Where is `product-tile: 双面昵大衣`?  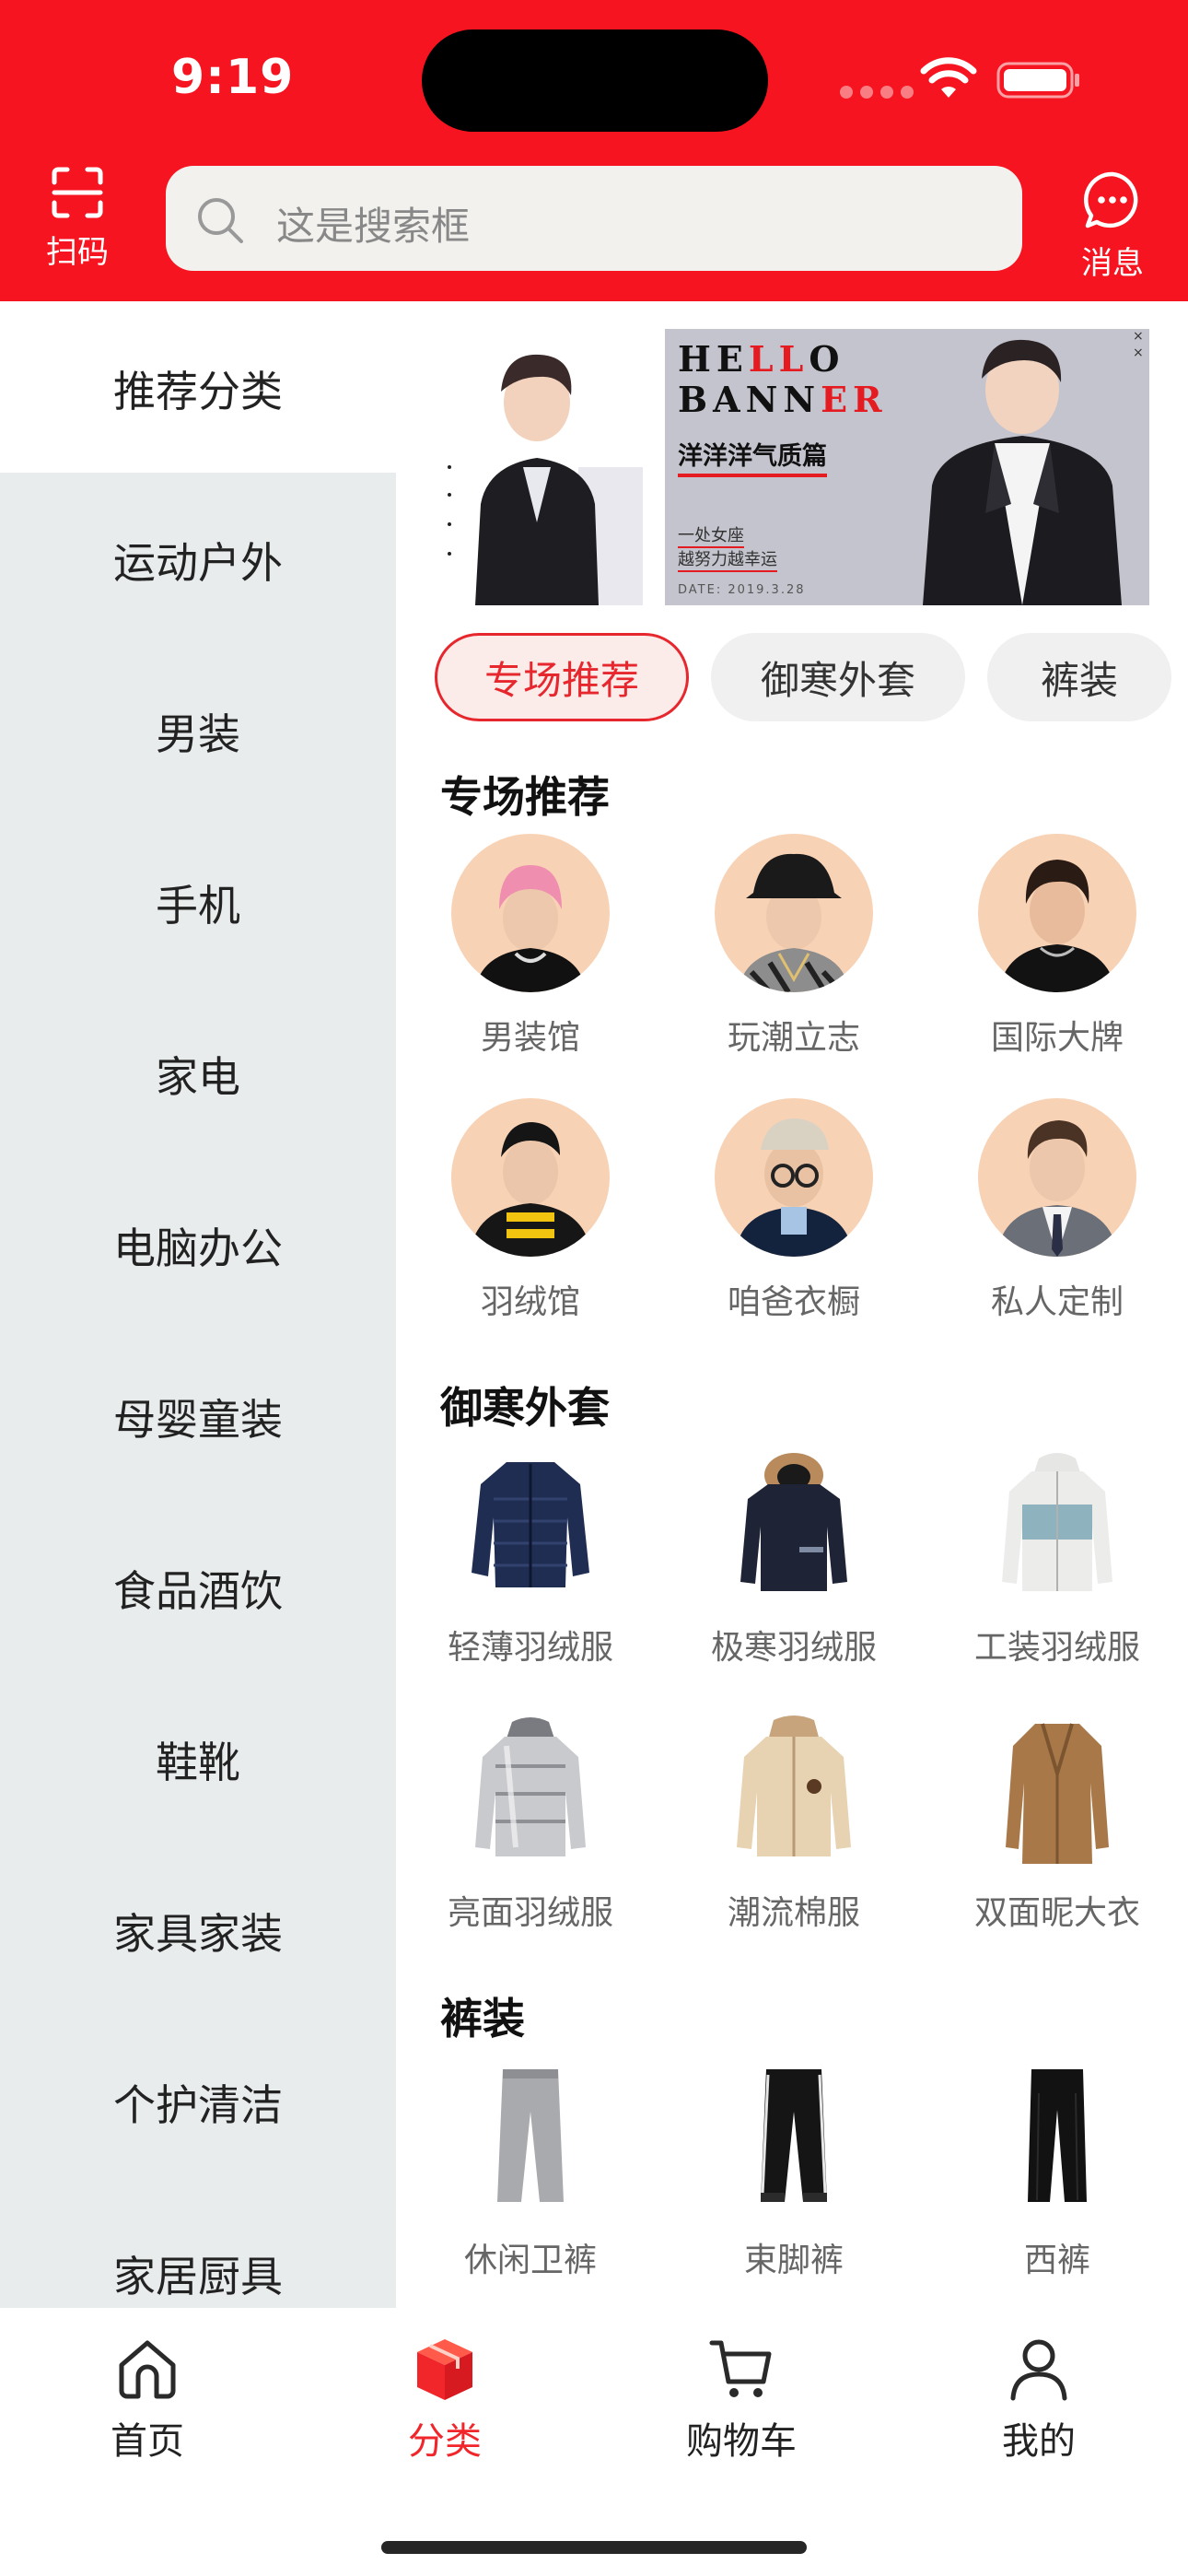 product-tile: 双面昵大衣 is located at coordinates (1057, 1821).